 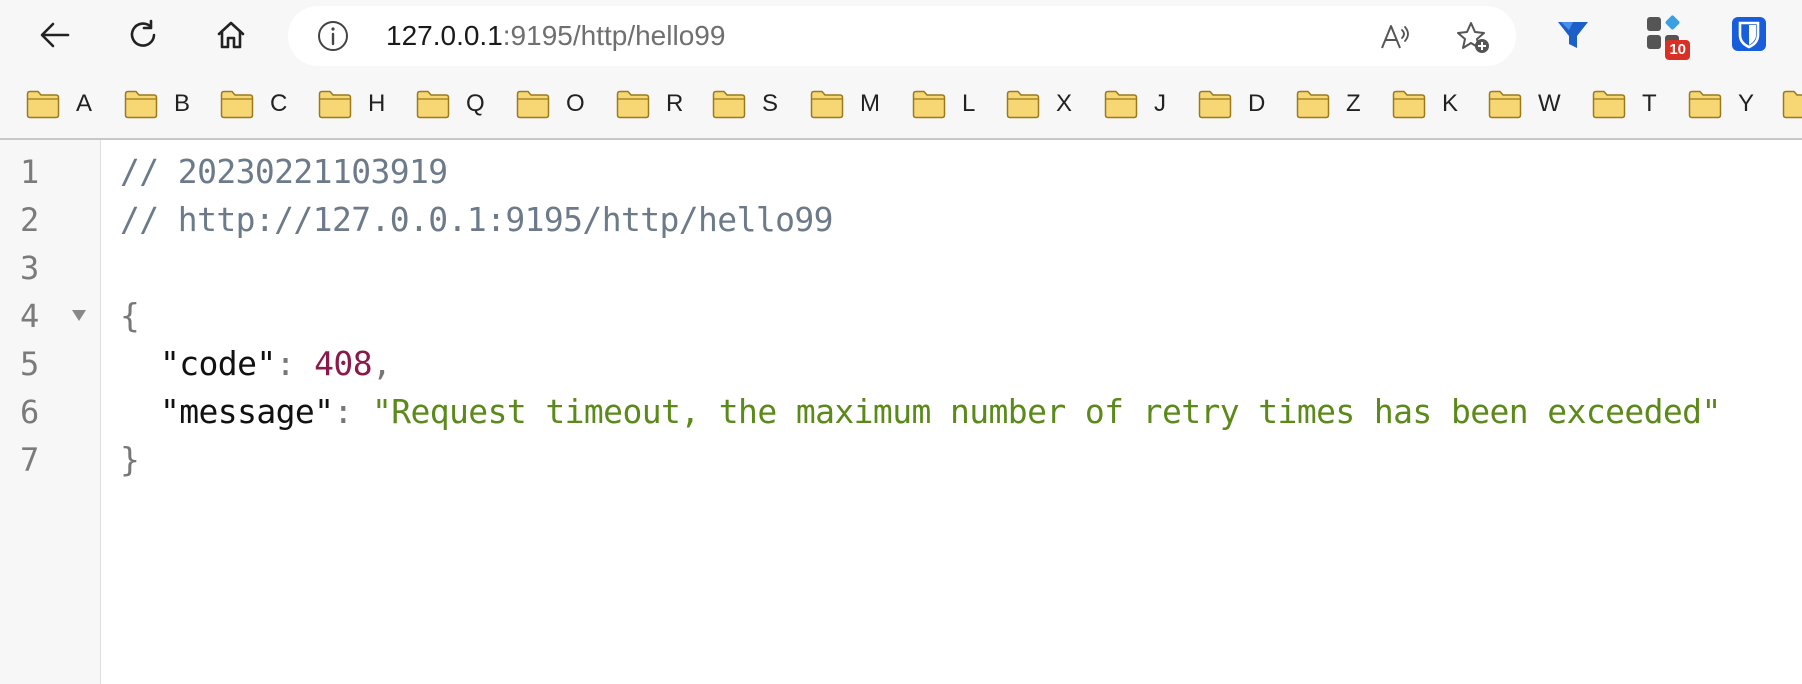 I want to click on json-value-code: 408, so click(x=343, y=363).